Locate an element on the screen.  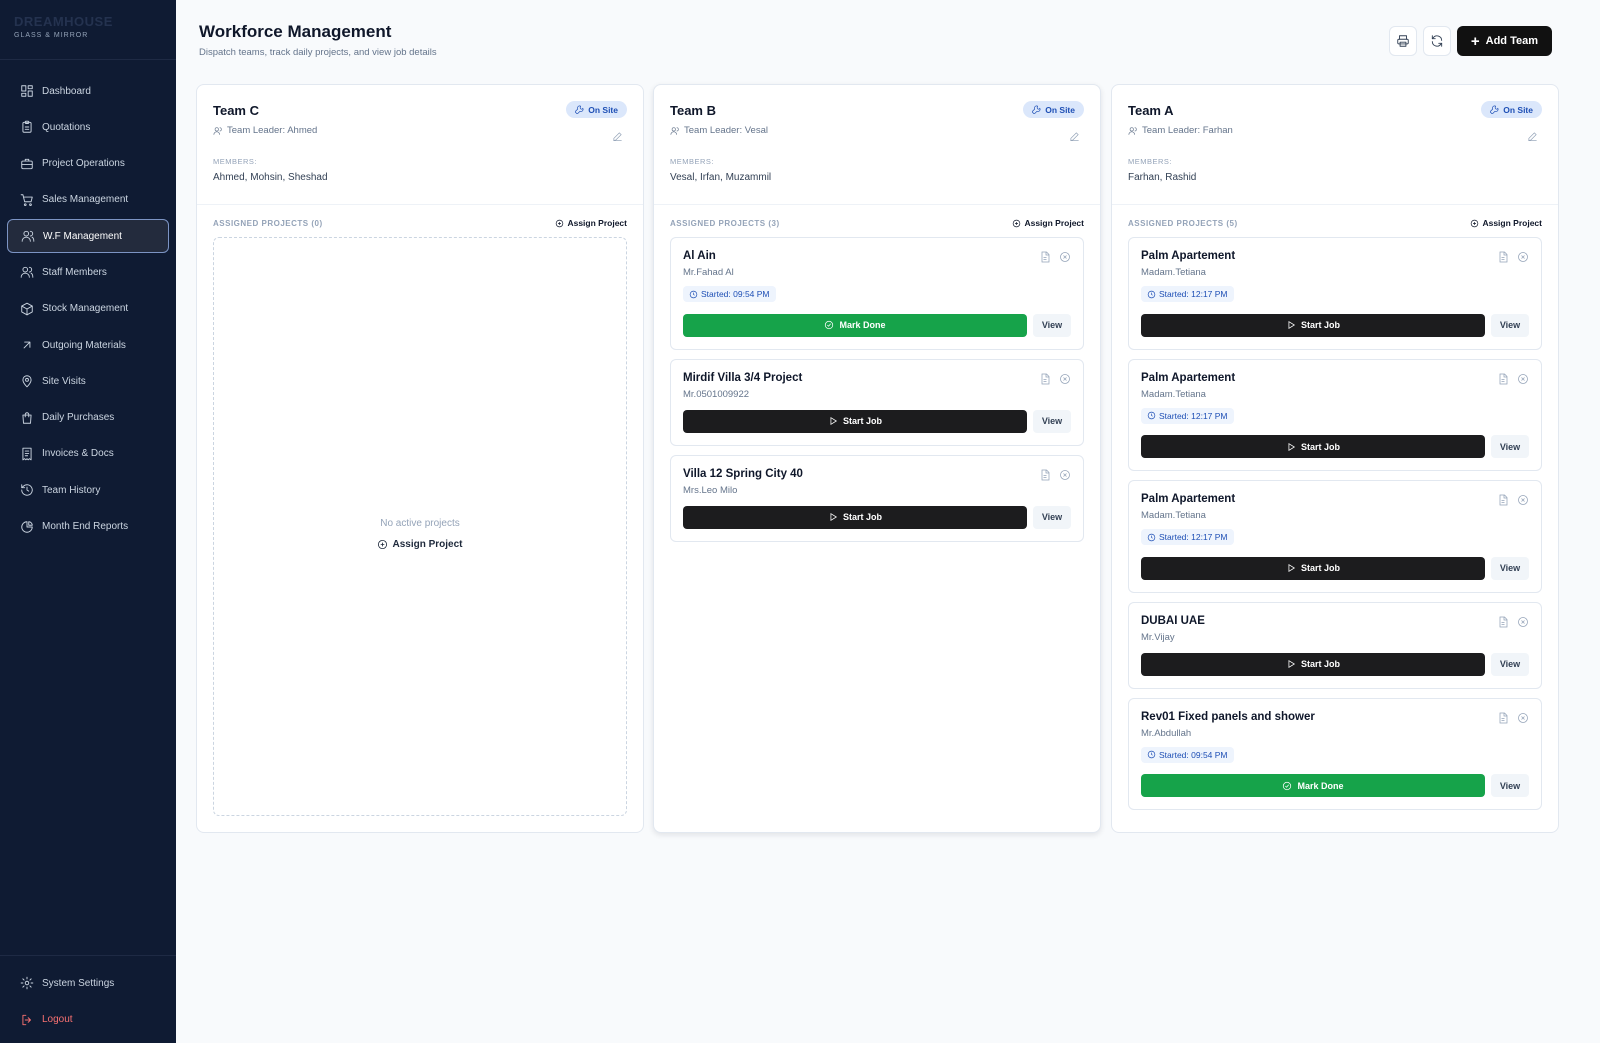
sidebar-item-stock-management: Stock Management is located at coordinates (88, 309).